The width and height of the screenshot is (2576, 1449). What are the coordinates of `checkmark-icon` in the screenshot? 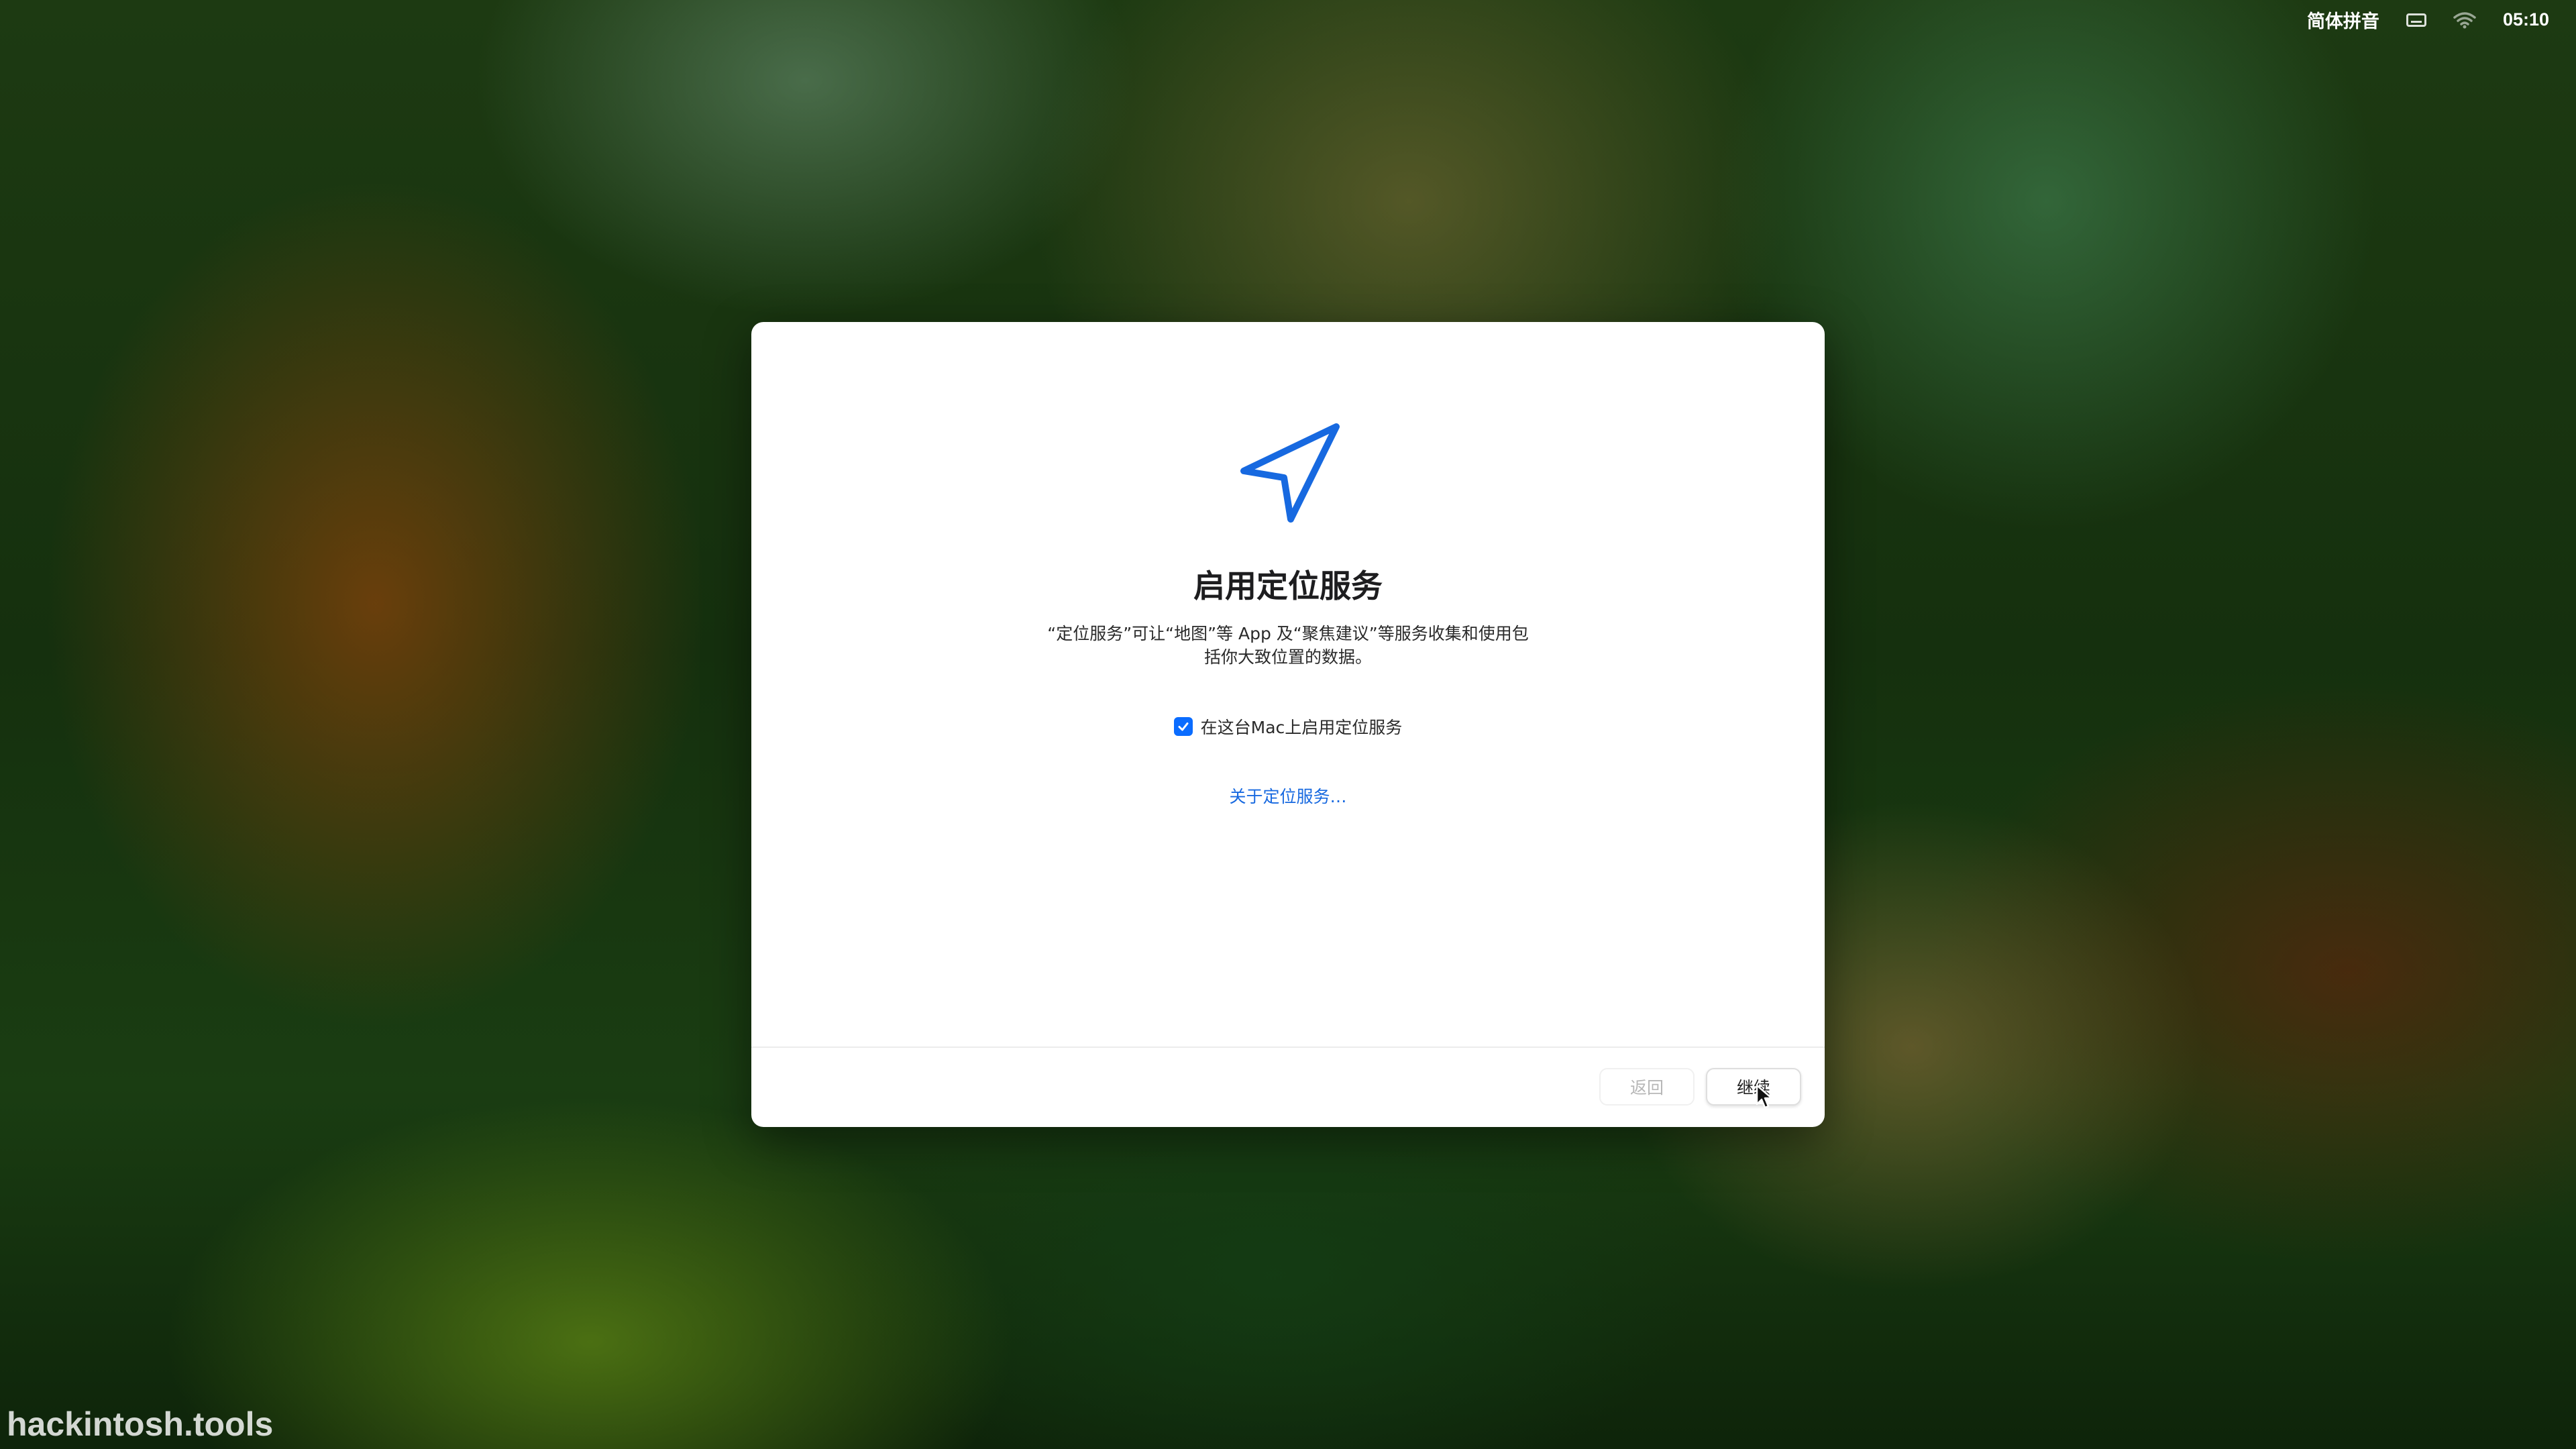 It's located at (1183, 726).